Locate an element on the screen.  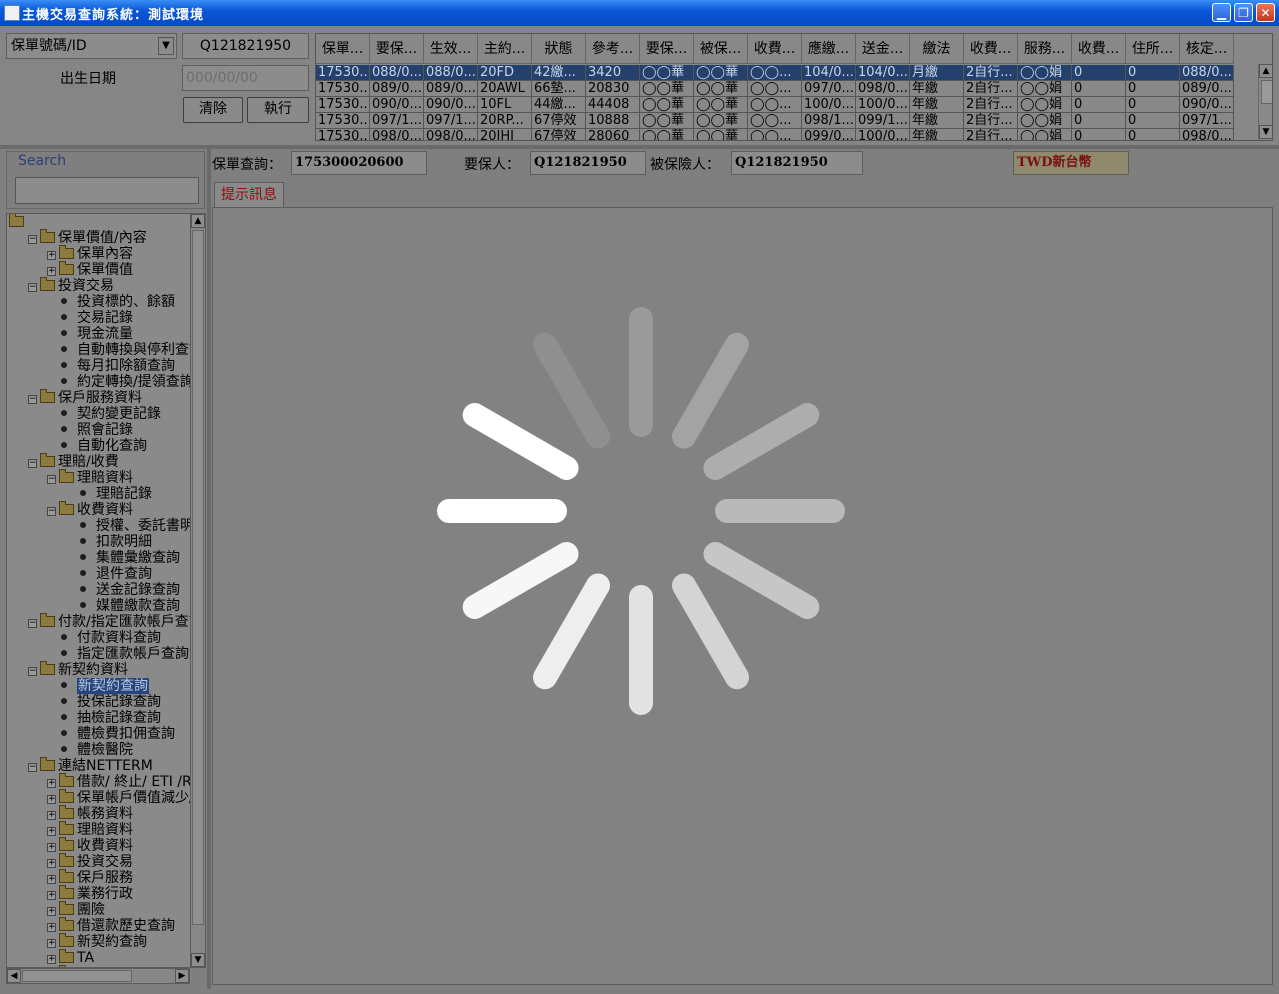
tree-node: 付款資料查詢 is located at coordinates (104, 638).